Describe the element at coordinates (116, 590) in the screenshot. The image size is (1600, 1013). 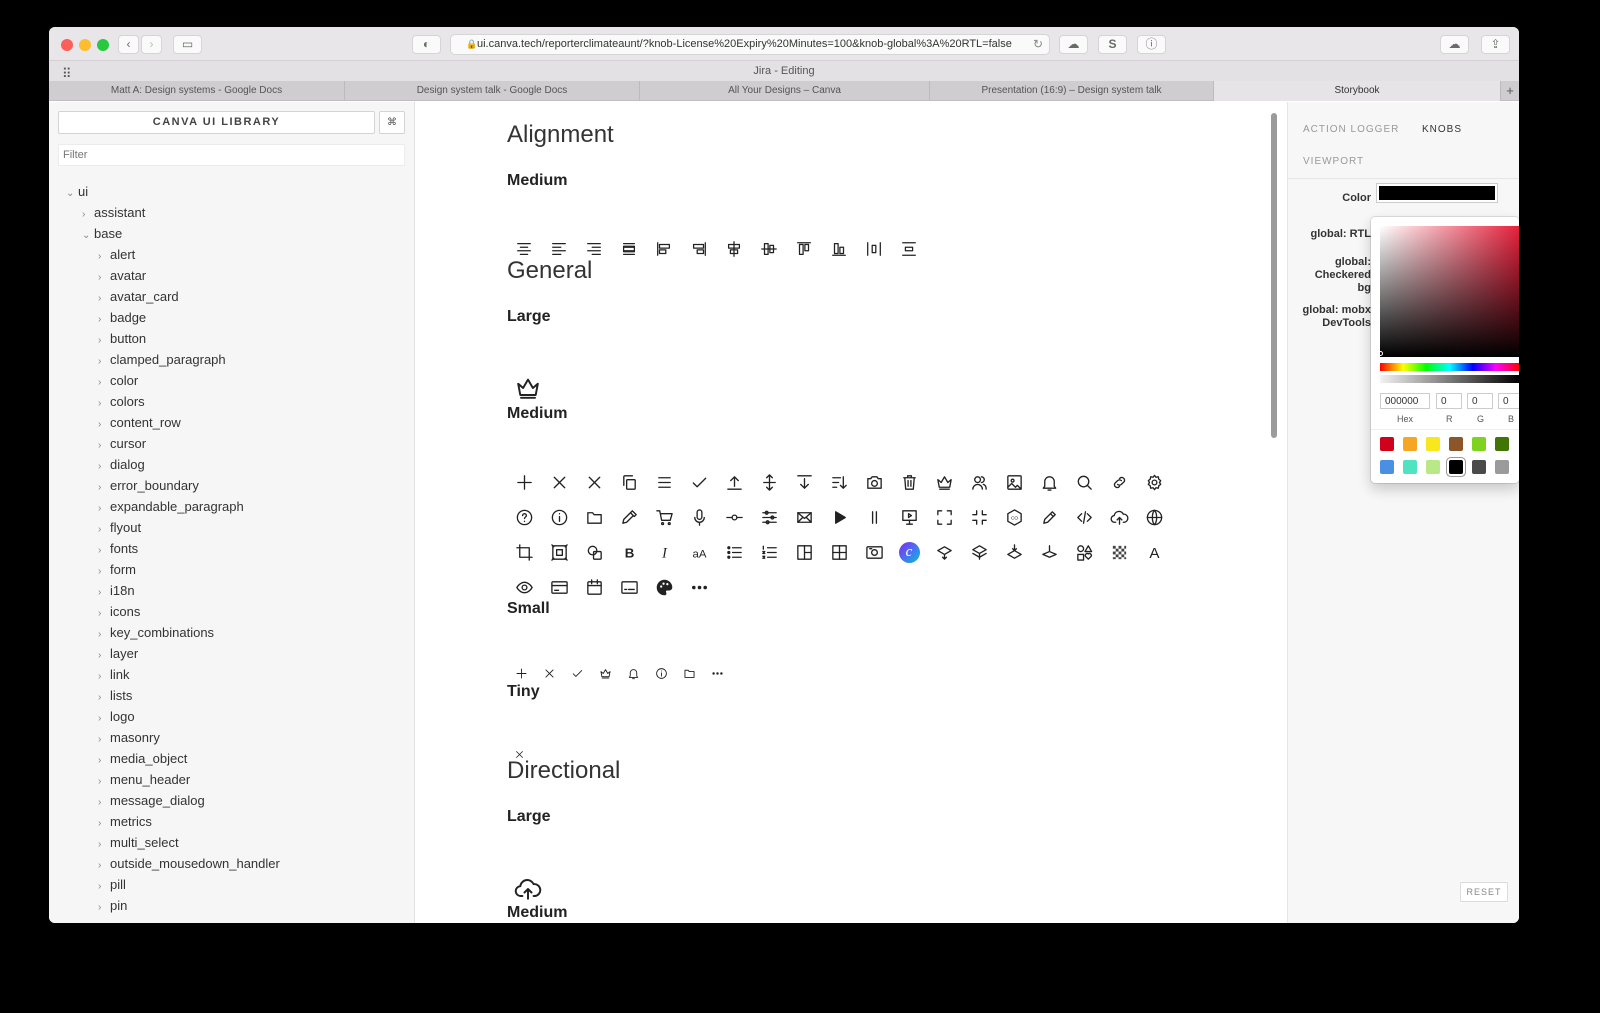
I see `tree-item-i18n: › i18n` at that location.